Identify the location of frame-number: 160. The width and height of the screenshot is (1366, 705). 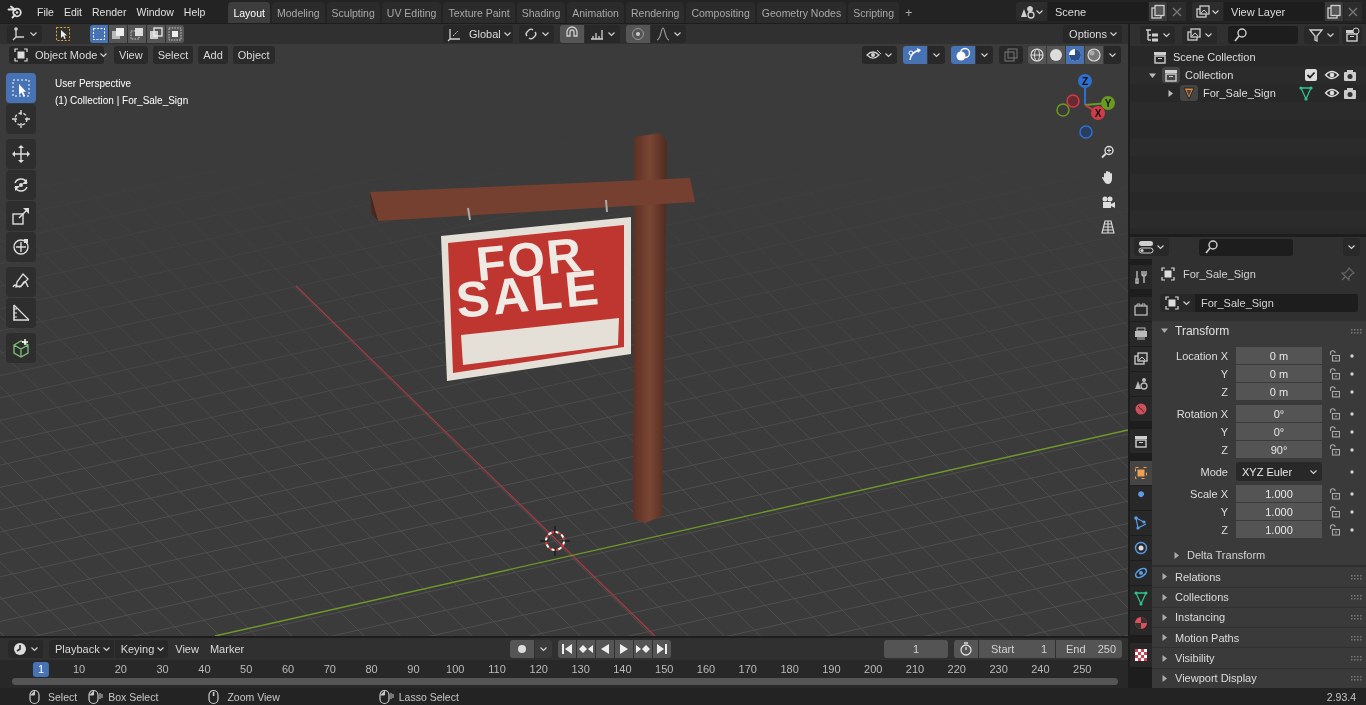
(706, 669).